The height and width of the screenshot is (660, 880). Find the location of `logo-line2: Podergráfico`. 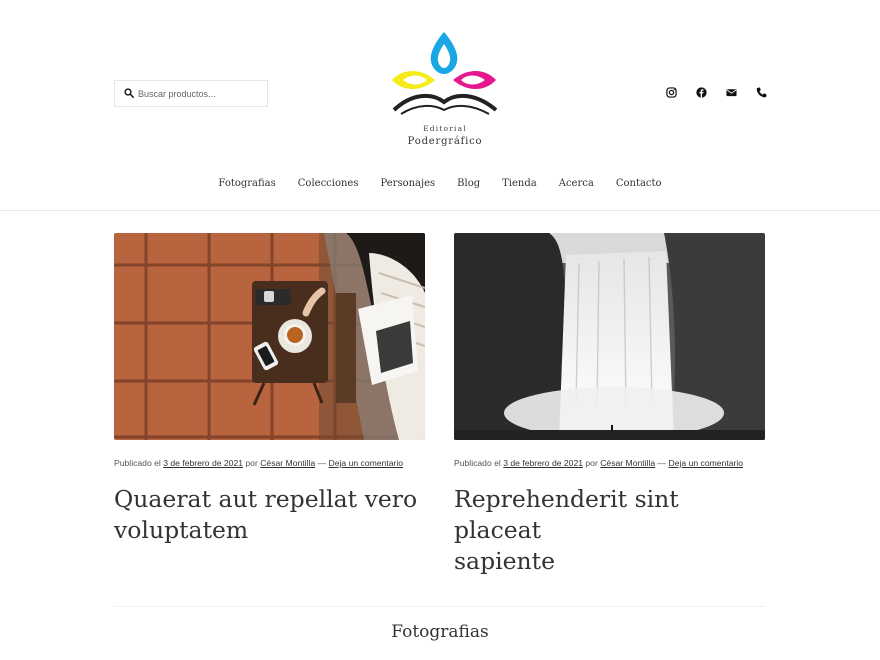

logo-line2: Podergráfico is located at coordinates (445, 141).